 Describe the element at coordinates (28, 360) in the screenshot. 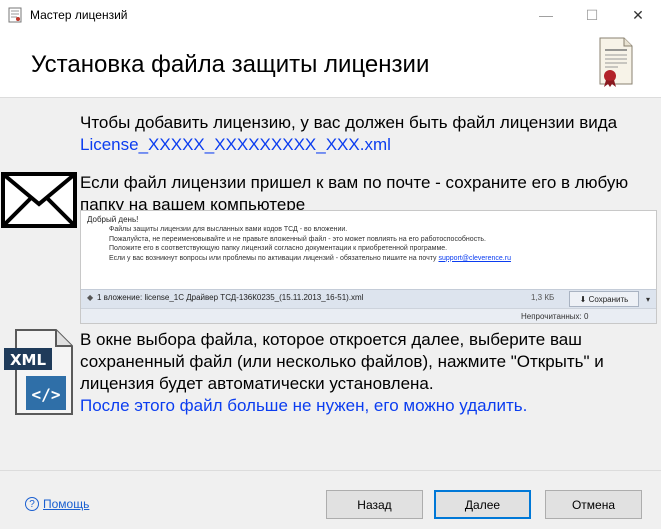

I see `svg-text: XML` at that location.